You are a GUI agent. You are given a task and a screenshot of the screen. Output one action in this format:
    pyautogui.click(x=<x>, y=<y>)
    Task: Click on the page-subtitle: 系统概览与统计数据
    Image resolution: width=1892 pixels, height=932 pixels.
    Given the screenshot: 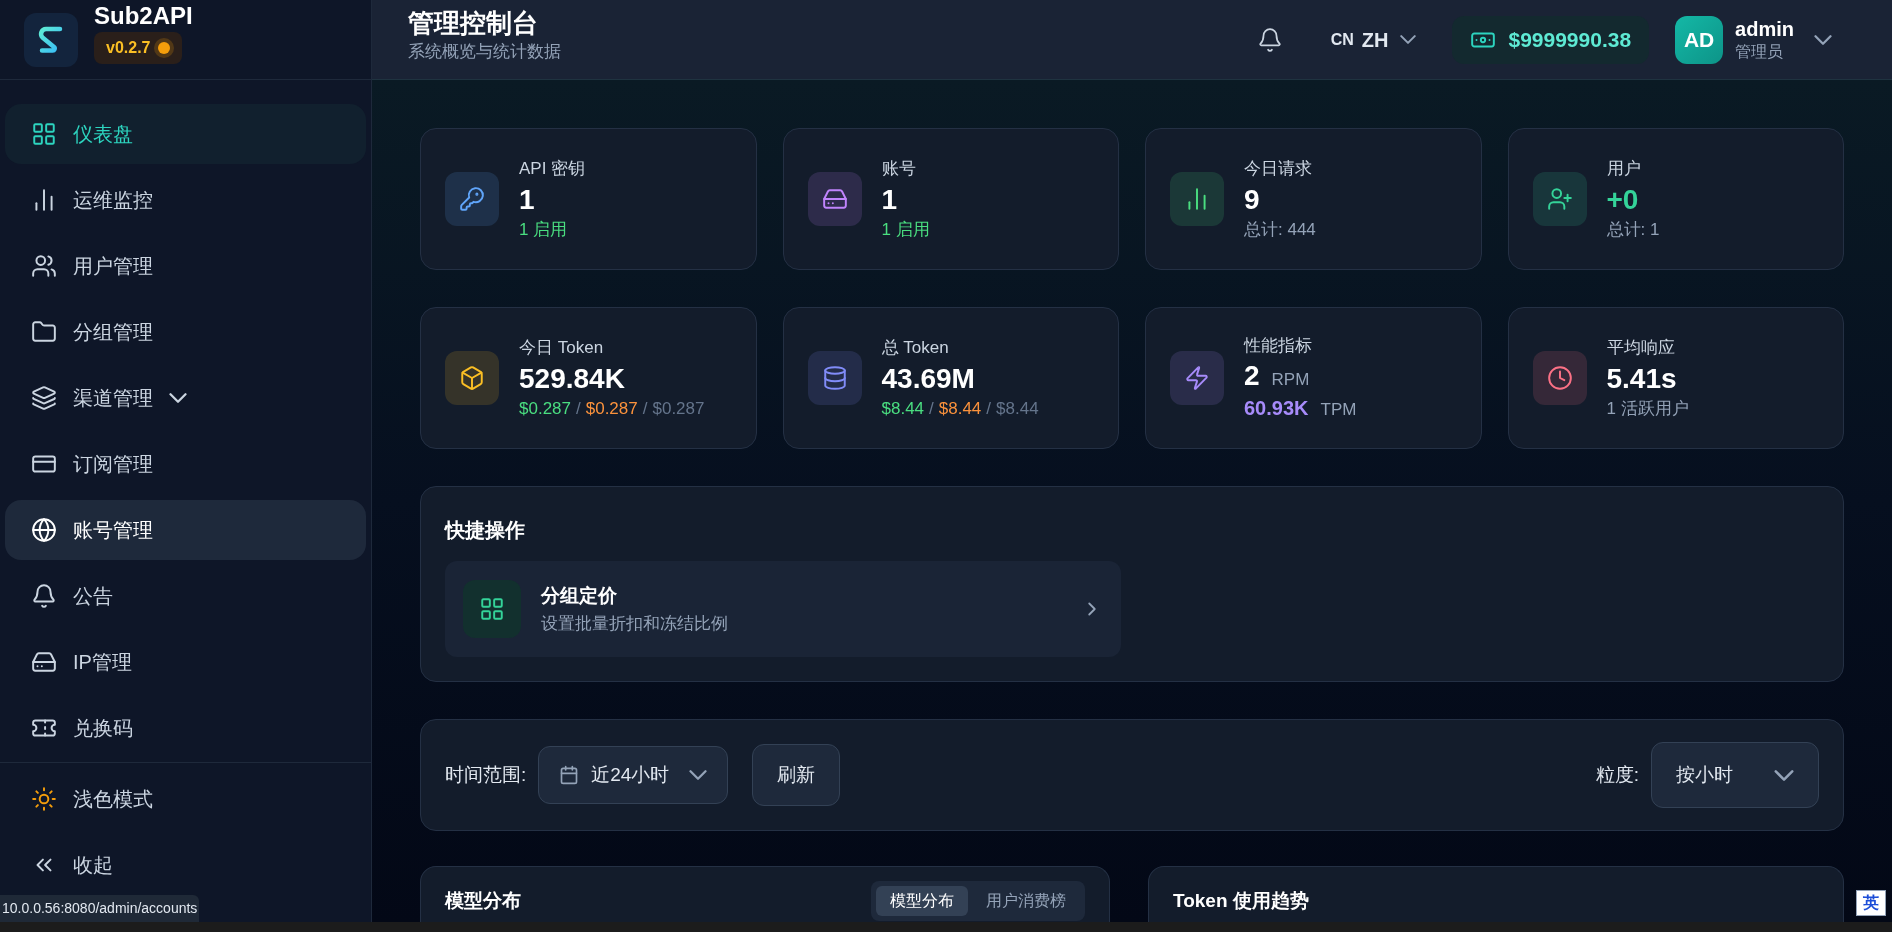 What is the action you would take?
    pyautogui.click(x=484, y=52)
    